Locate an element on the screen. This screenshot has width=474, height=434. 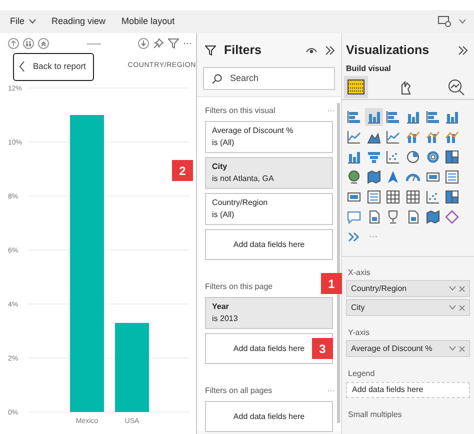
expand-icon is located at coordinates (43, 43).